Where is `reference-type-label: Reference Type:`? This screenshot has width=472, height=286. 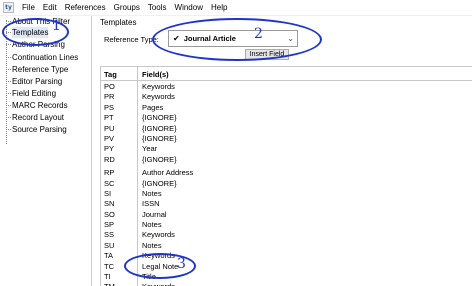
reference-type-label: Reference Type: is located at coordinates (131, 39).